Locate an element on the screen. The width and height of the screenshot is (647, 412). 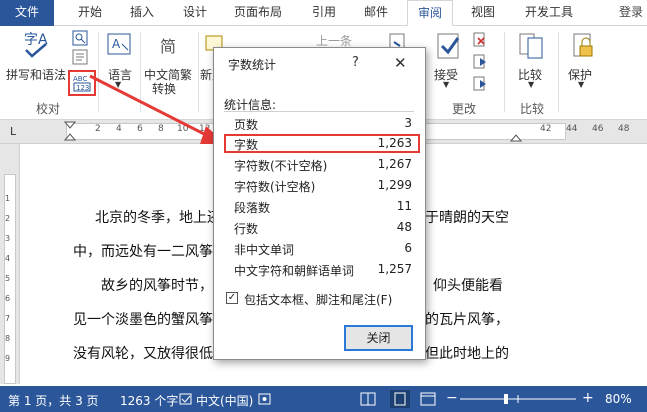
zoom-out-button: − is located at coordinates (452, 398).